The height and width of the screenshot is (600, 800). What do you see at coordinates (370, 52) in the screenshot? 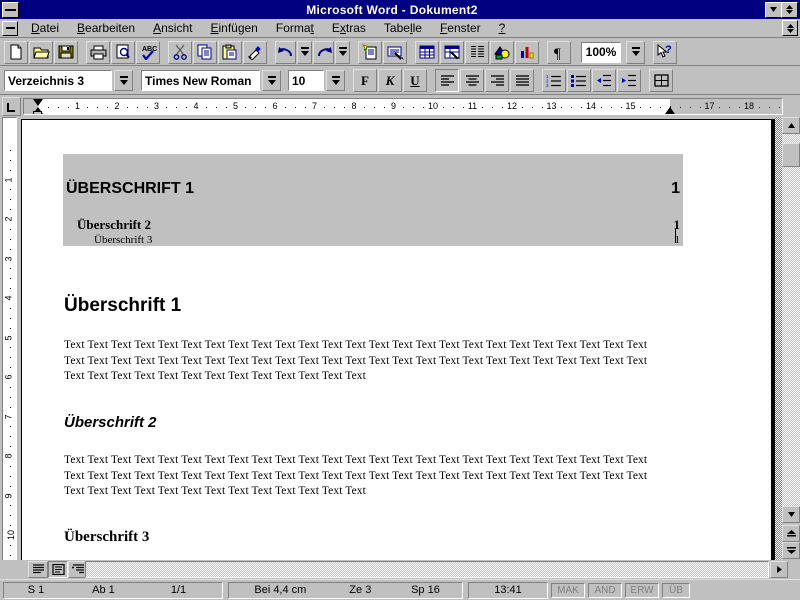
I see `autotext-icon` at bounding box center [370, 52].